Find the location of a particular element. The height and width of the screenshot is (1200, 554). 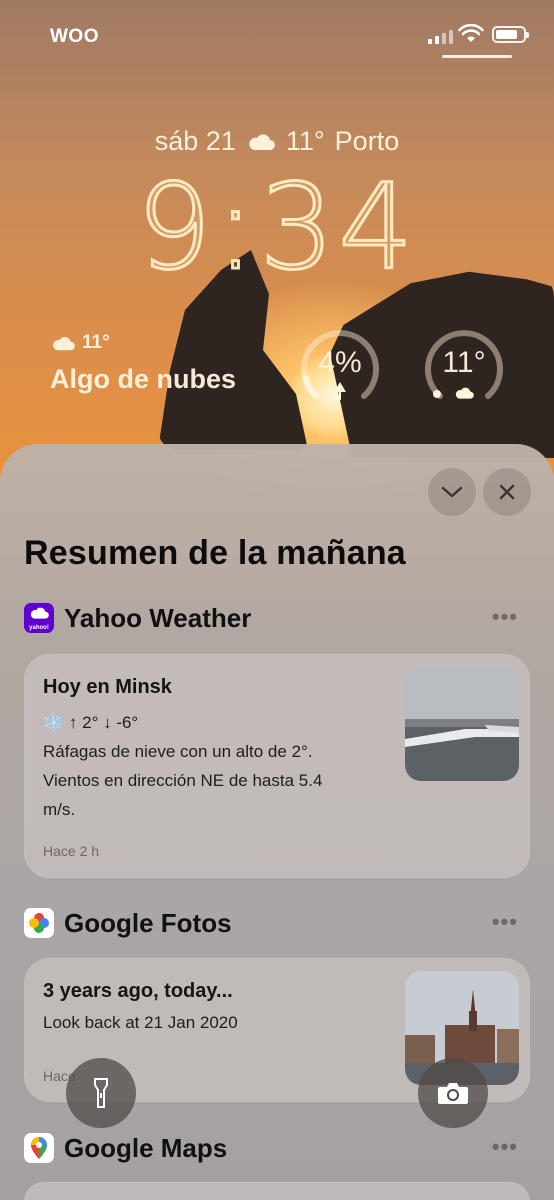

flashlight-button is located at coordinates (101, 1093).